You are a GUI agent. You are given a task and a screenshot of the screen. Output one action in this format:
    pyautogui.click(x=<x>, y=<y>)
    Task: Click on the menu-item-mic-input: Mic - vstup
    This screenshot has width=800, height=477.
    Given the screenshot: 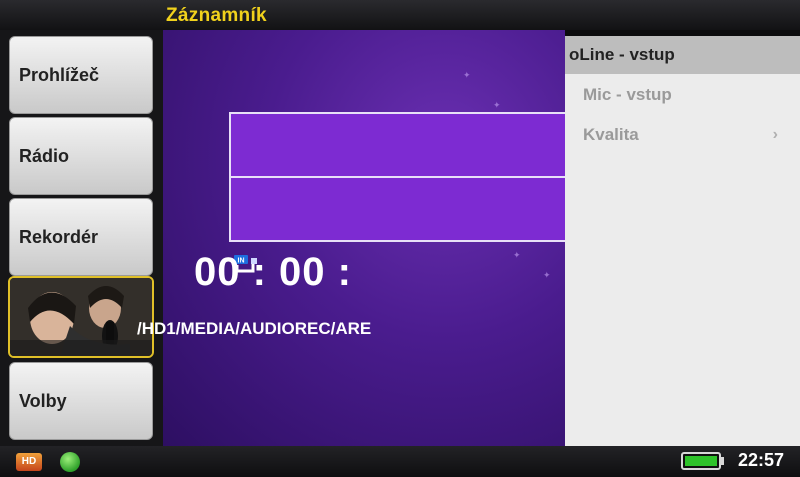 What is the action you would take?
    pyautogui.click(x=682, y=95)
    